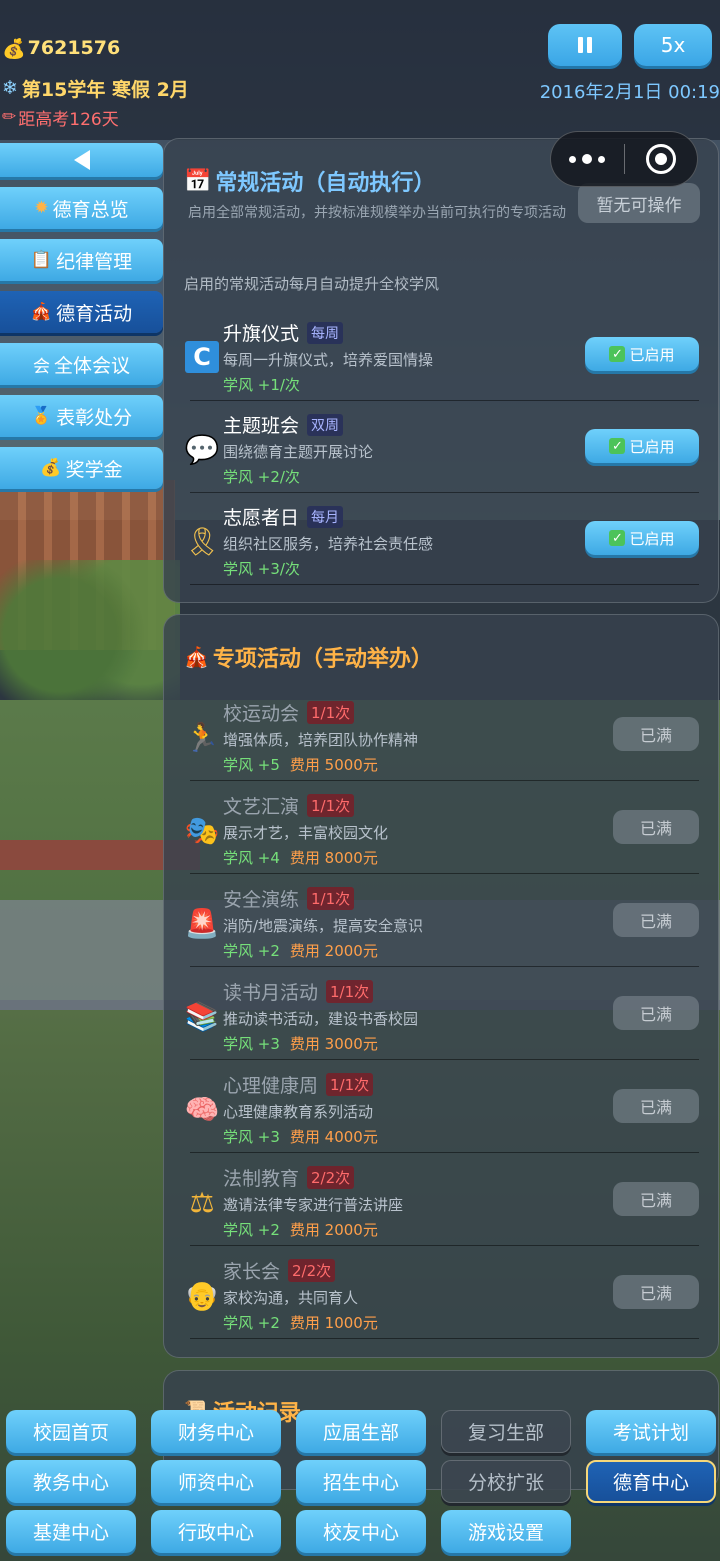  Describe the element at coordinates (573, 159) in the screenshot. I see `dot-icon` at that location.